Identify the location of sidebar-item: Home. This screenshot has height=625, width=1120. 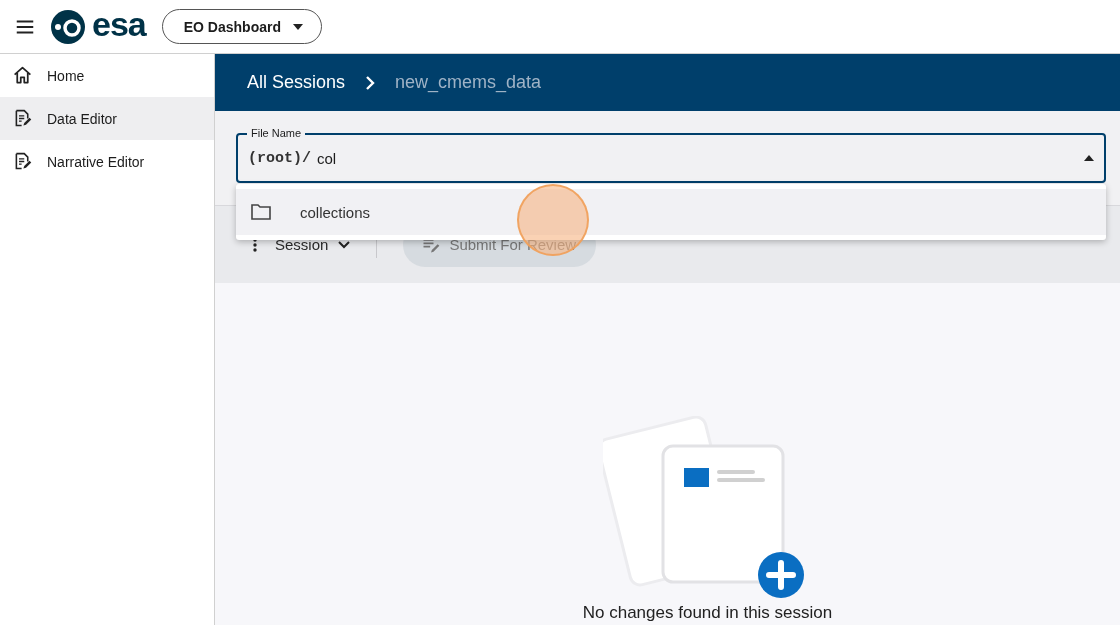
(107, 75).